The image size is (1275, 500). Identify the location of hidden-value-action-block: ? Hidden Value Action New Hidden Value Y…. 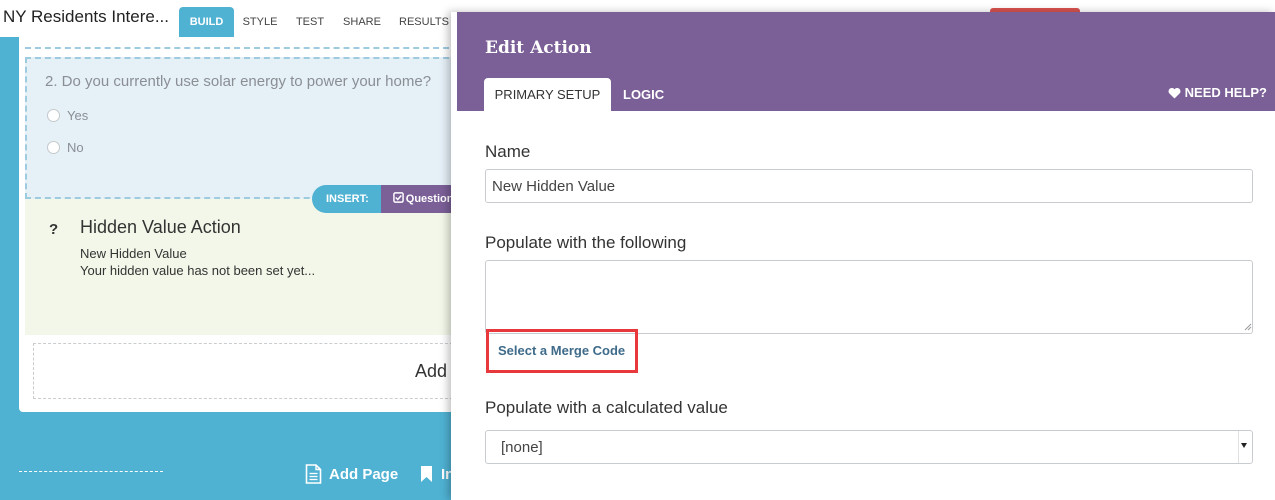
(242, 267).